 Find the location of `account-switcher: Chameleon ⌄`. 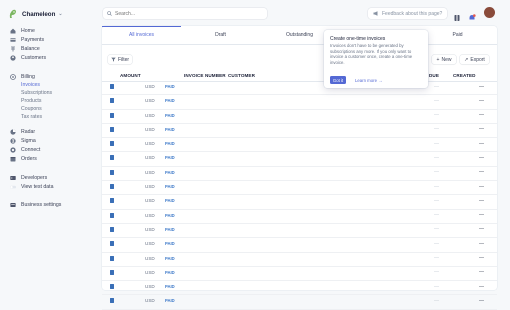

account-switcher: Chameleon ⌄ is located at coordinates (36, 14).